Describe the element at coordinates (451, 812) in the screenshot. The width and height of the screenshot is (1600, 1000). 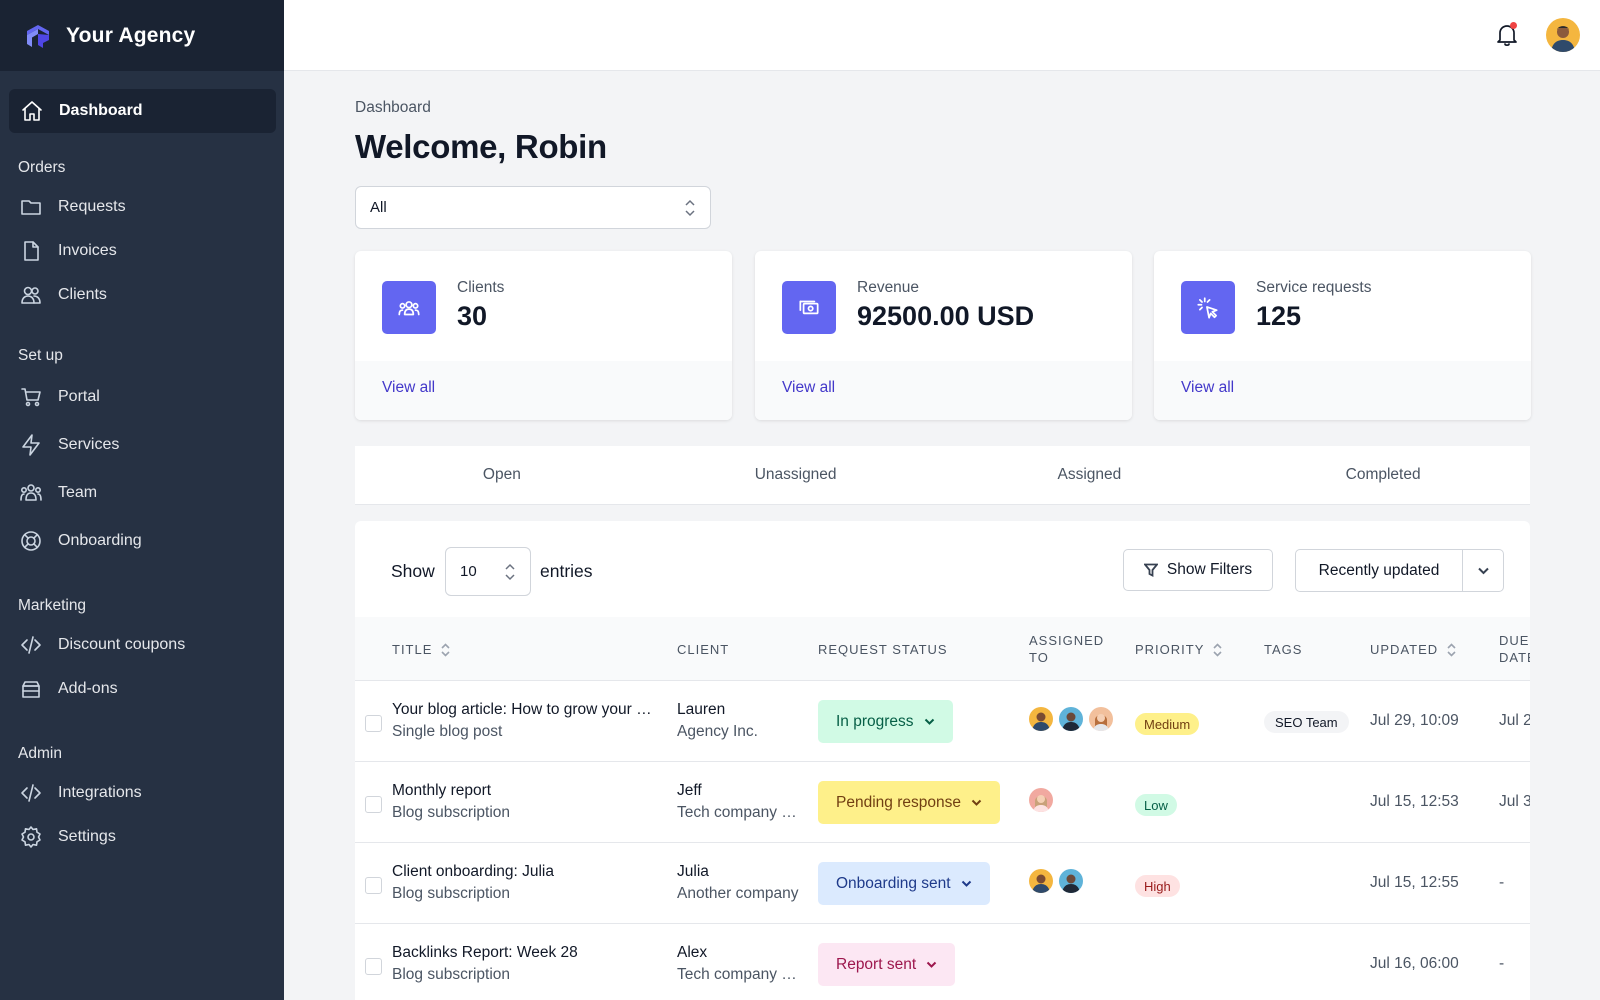
I see `request-service: Blog subscription` at that location.